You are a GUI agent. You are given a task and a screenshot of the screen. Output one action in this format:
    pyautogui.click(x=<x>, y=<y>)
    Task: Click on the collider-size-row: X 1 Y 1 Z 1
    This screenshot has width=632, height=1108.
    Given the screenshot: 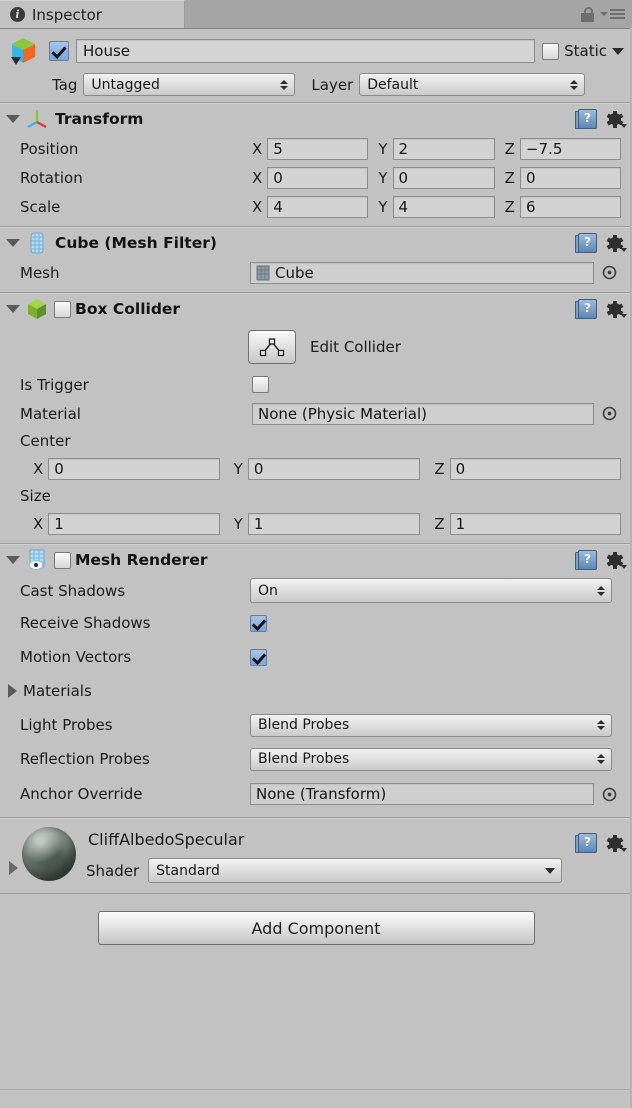 What is the action you would take?
    pyautogui.click(x=316, y=523)
    